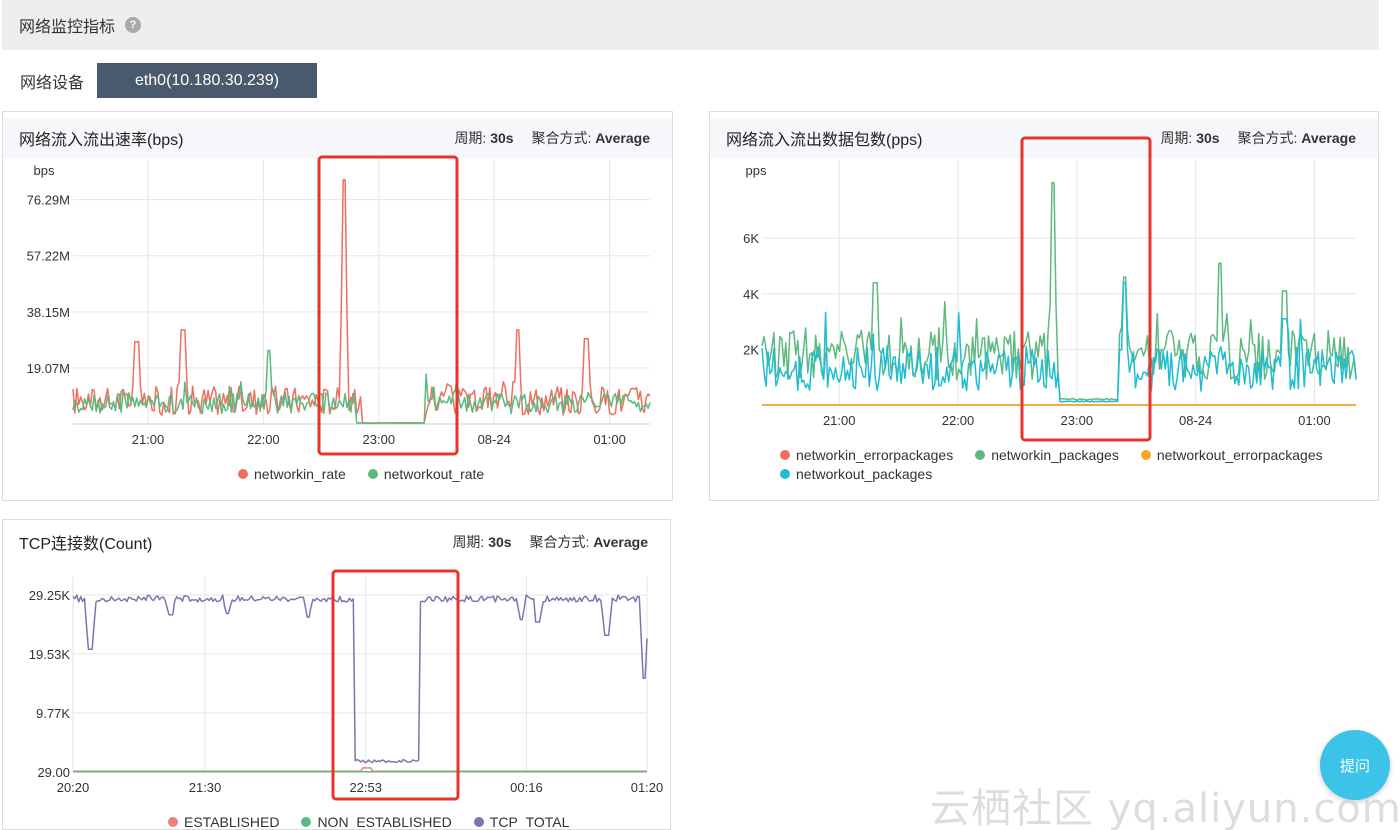 The width and height of the screenshot is (1400, 830). Describe the element at coordinates (133, 25) in the screenshot. I see `question-circle-icon: ?` at that location.